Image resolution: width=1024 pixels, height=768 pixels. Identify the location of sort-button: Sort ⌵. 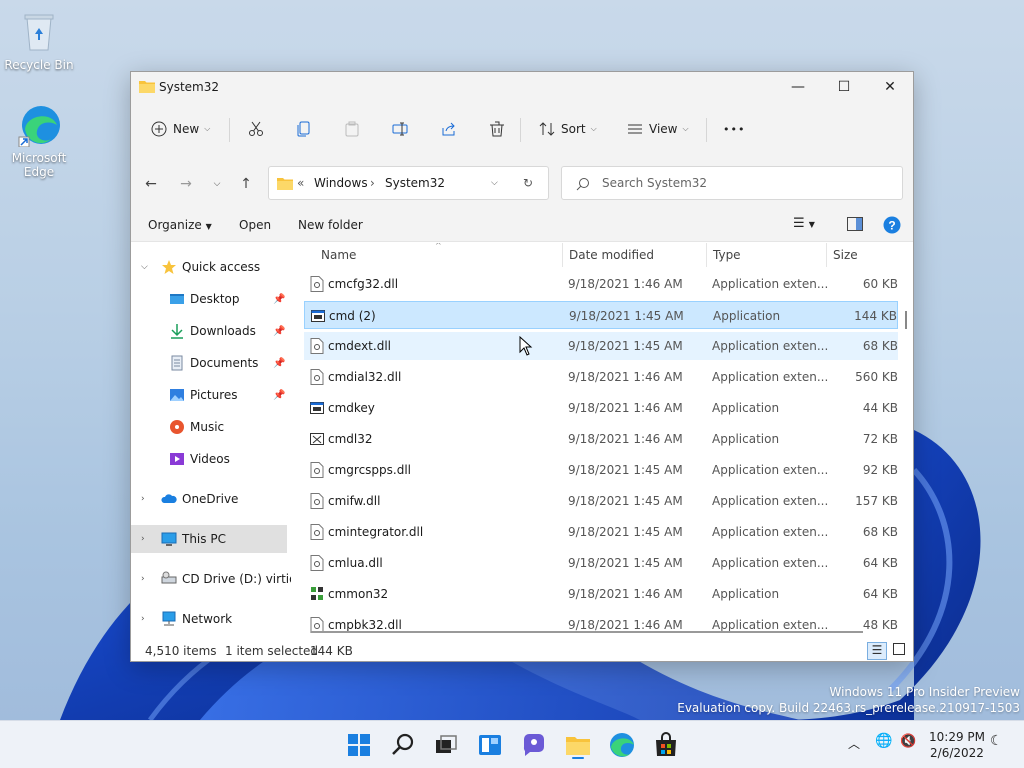
(568, 129).